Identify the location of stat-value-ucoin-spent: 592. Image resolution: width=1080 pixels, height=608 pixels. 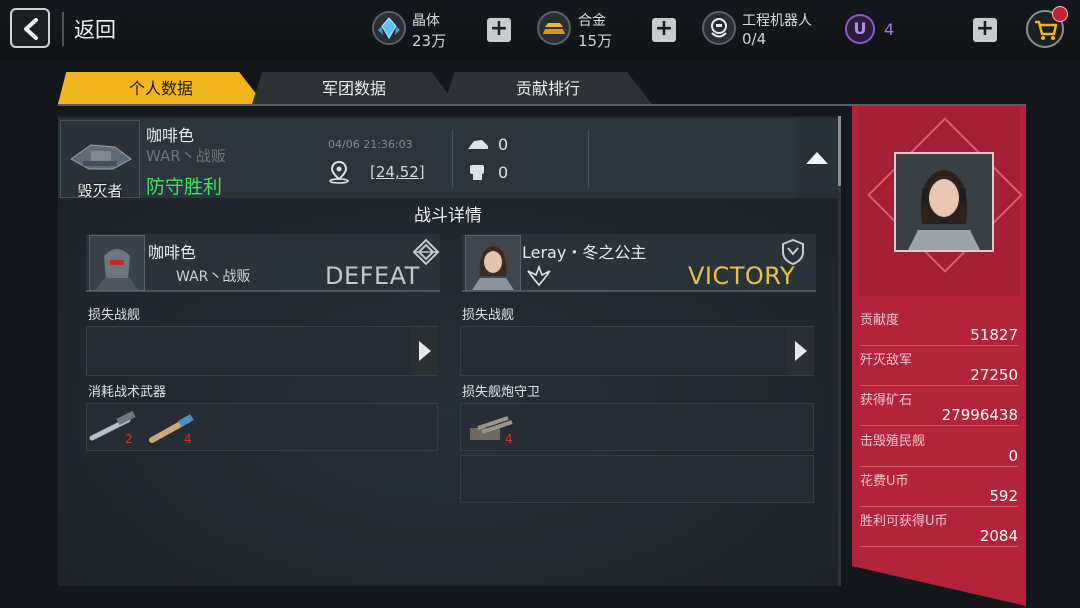
(1003, 496).